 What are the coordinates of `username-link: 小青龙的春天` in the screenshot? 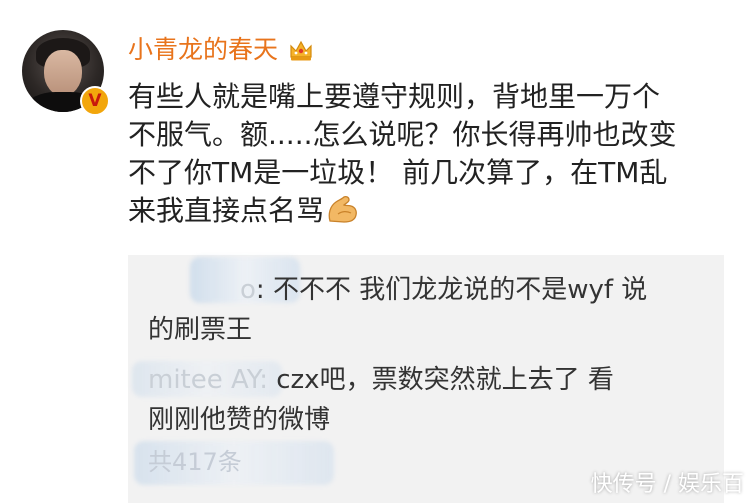 It's located at (203, 50).